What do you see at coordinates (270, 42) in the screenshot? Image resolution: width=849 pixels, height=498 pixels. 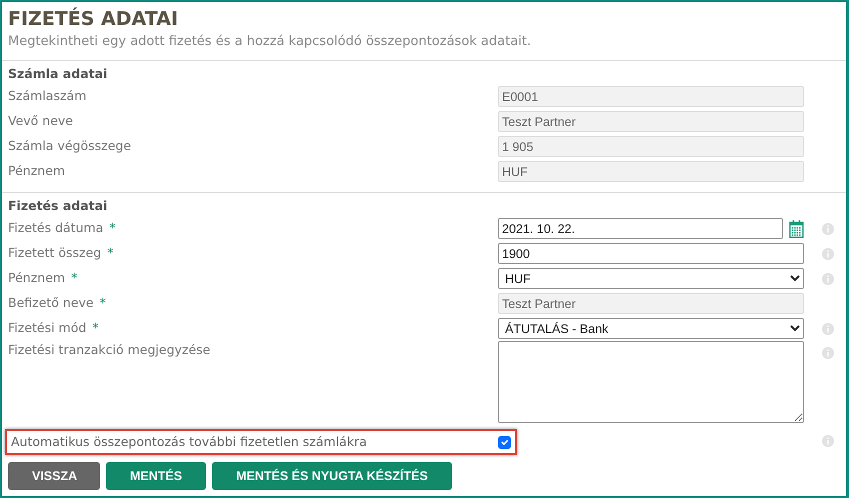 I see `page-subtitle: Megtekintheti egy adott fizetés és a hozzá kapcsolódó összepontozások adatait.` at bounding box center [270, 42].